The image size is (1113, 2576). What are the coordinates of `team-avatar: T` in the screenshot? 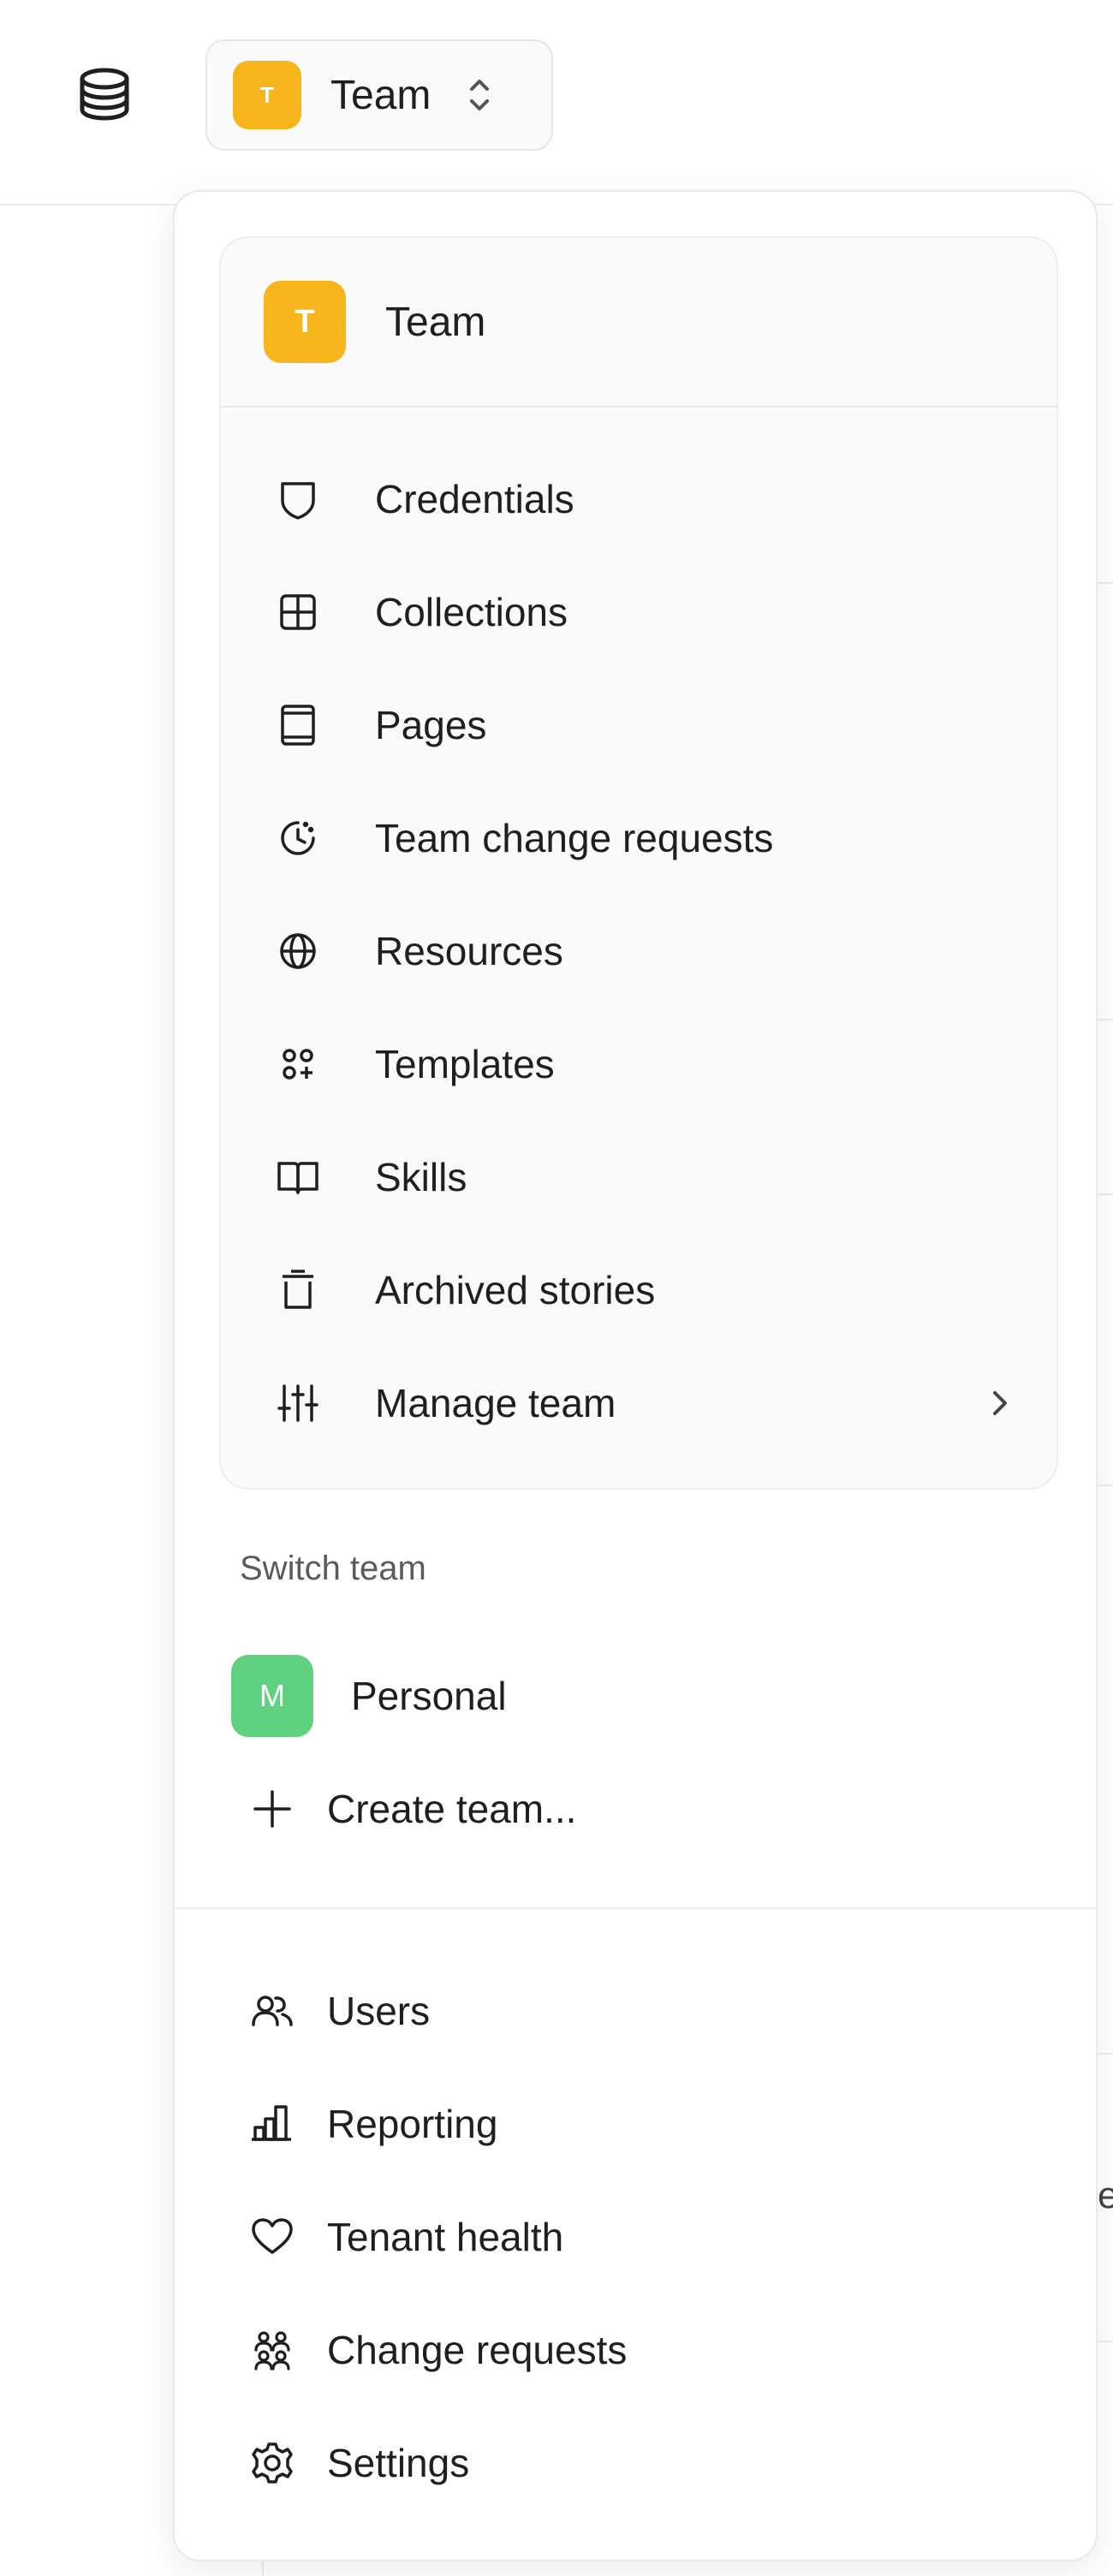 It's located at (267, 95).